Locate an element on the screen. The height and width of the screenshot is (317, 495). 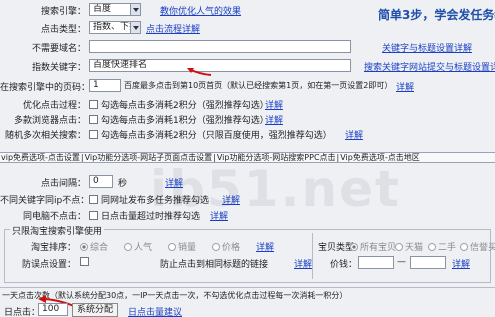
type-option: 信誉买 is located at coordinates (477, 246).